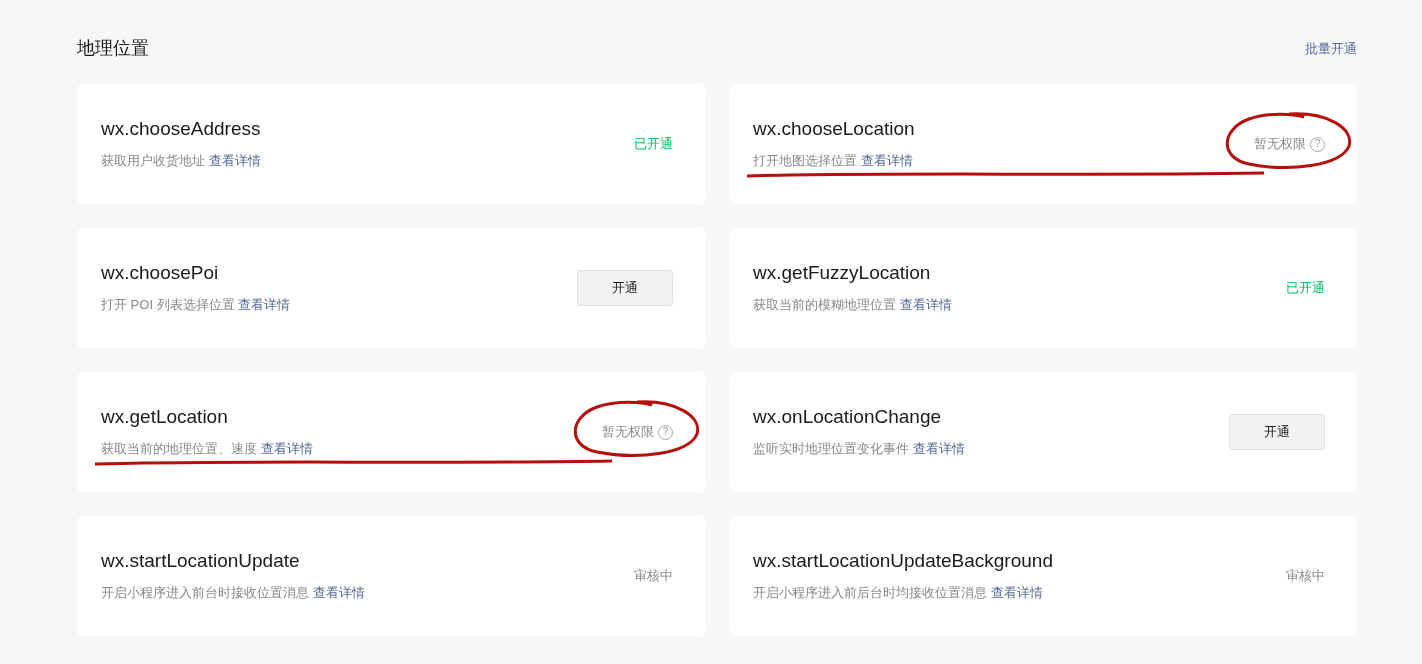 This screenshot has height=664, width=1422. What do you see at coordinates (233, 592) in the screenshot?
I see `api-description: 开启小程序进入前台时接收位置消息 查看详情` at bounding box center [233, 592].